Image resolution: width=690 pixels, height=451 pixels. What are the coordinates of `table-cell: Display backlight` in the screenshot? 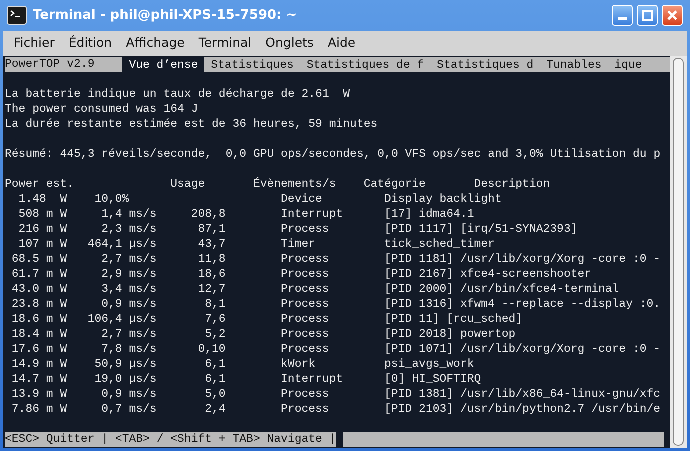 It's located at (443, 199).